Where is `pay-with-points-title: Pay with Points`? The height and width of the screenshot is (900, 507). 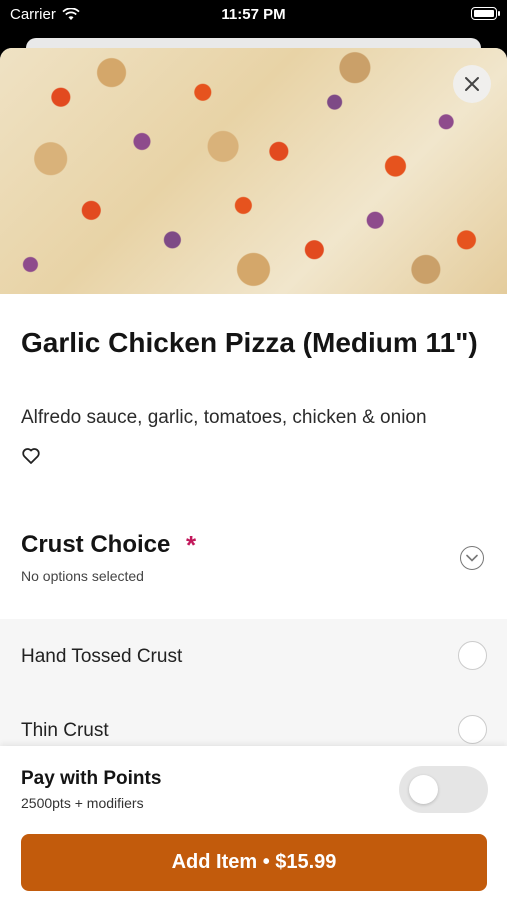
pay-with-points-title: Pay with Points is located at coordinates (91, 778).